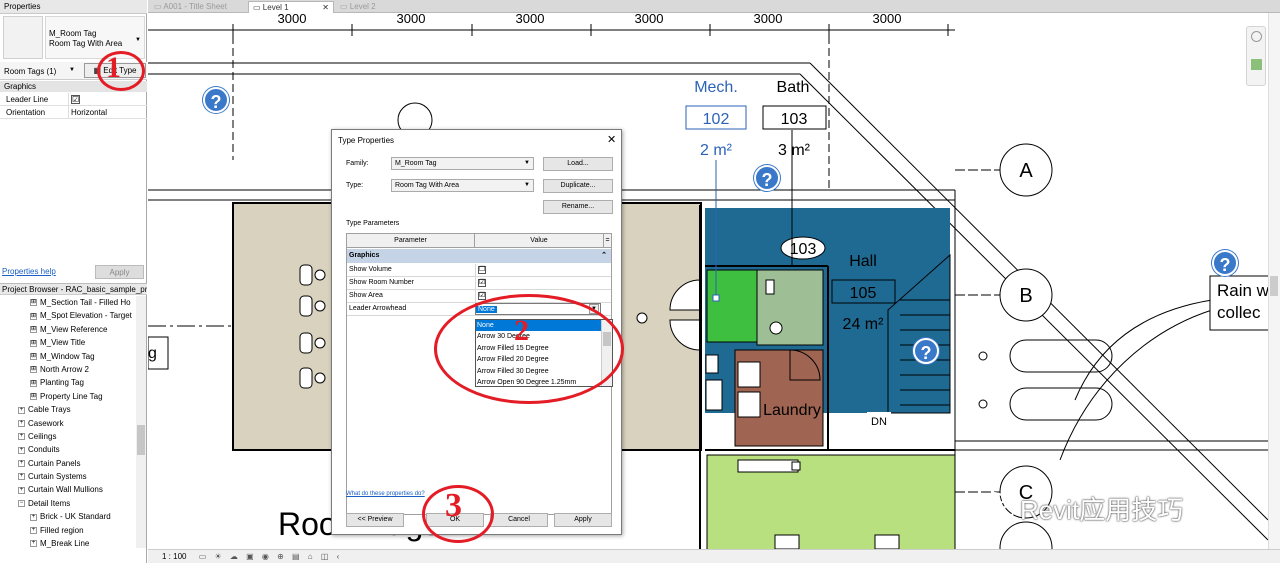 This screenshot has height=563, width=1280. Describe the element at coordinates (67, 369) in the screenshot. I see `tree-item: ⊞ North Arrow 2` at that location.